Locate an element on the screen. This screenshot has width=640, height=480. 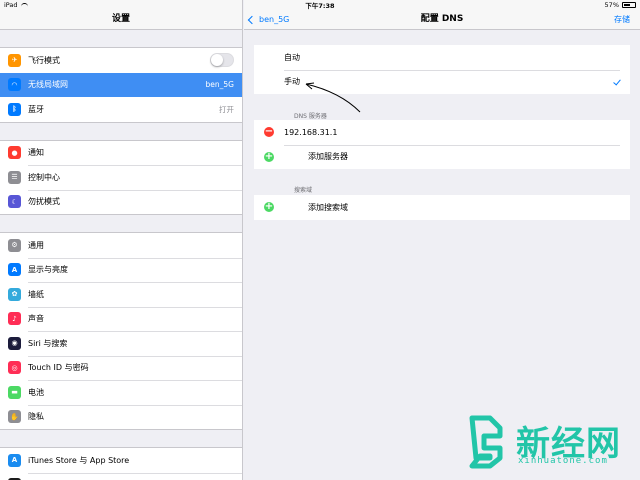
sidebar-item-label: 勿扰模式 is located at coordinates (44, 202).